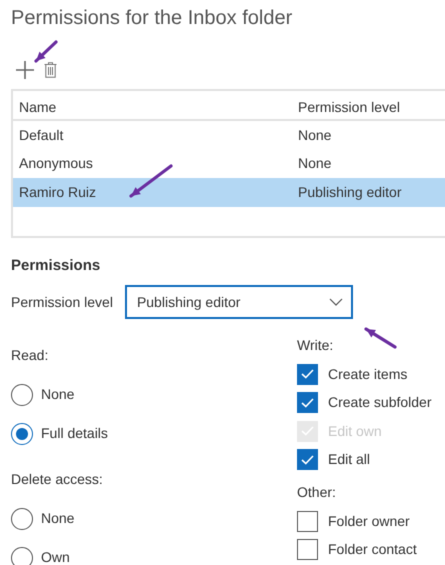  I want to click on column-header: Permission level, so click(349, 107).